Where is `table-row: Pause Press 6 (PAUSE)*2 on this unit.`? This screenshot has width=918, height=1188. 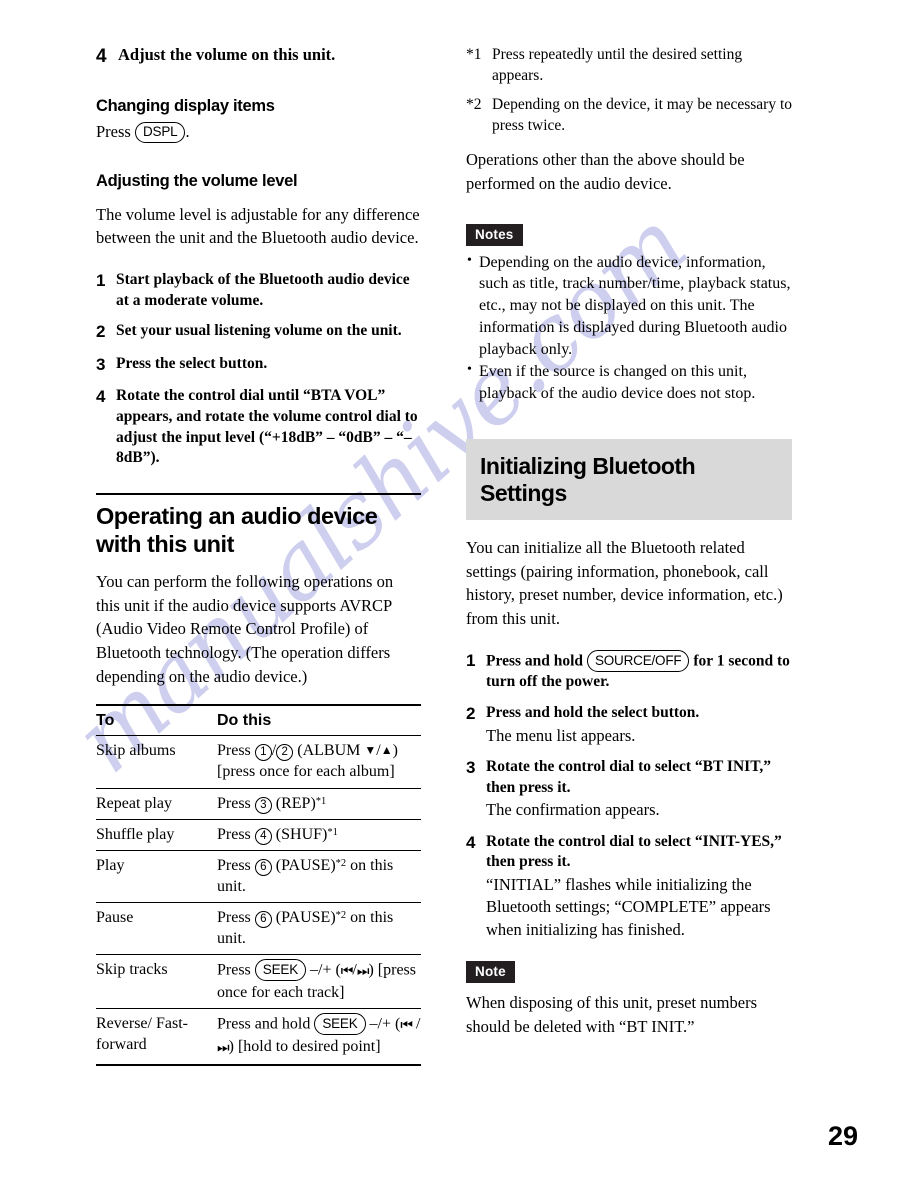
table-row: Pause Press 6 (PAUSE)*2 on this unit. is located at coordinates (258, 929).